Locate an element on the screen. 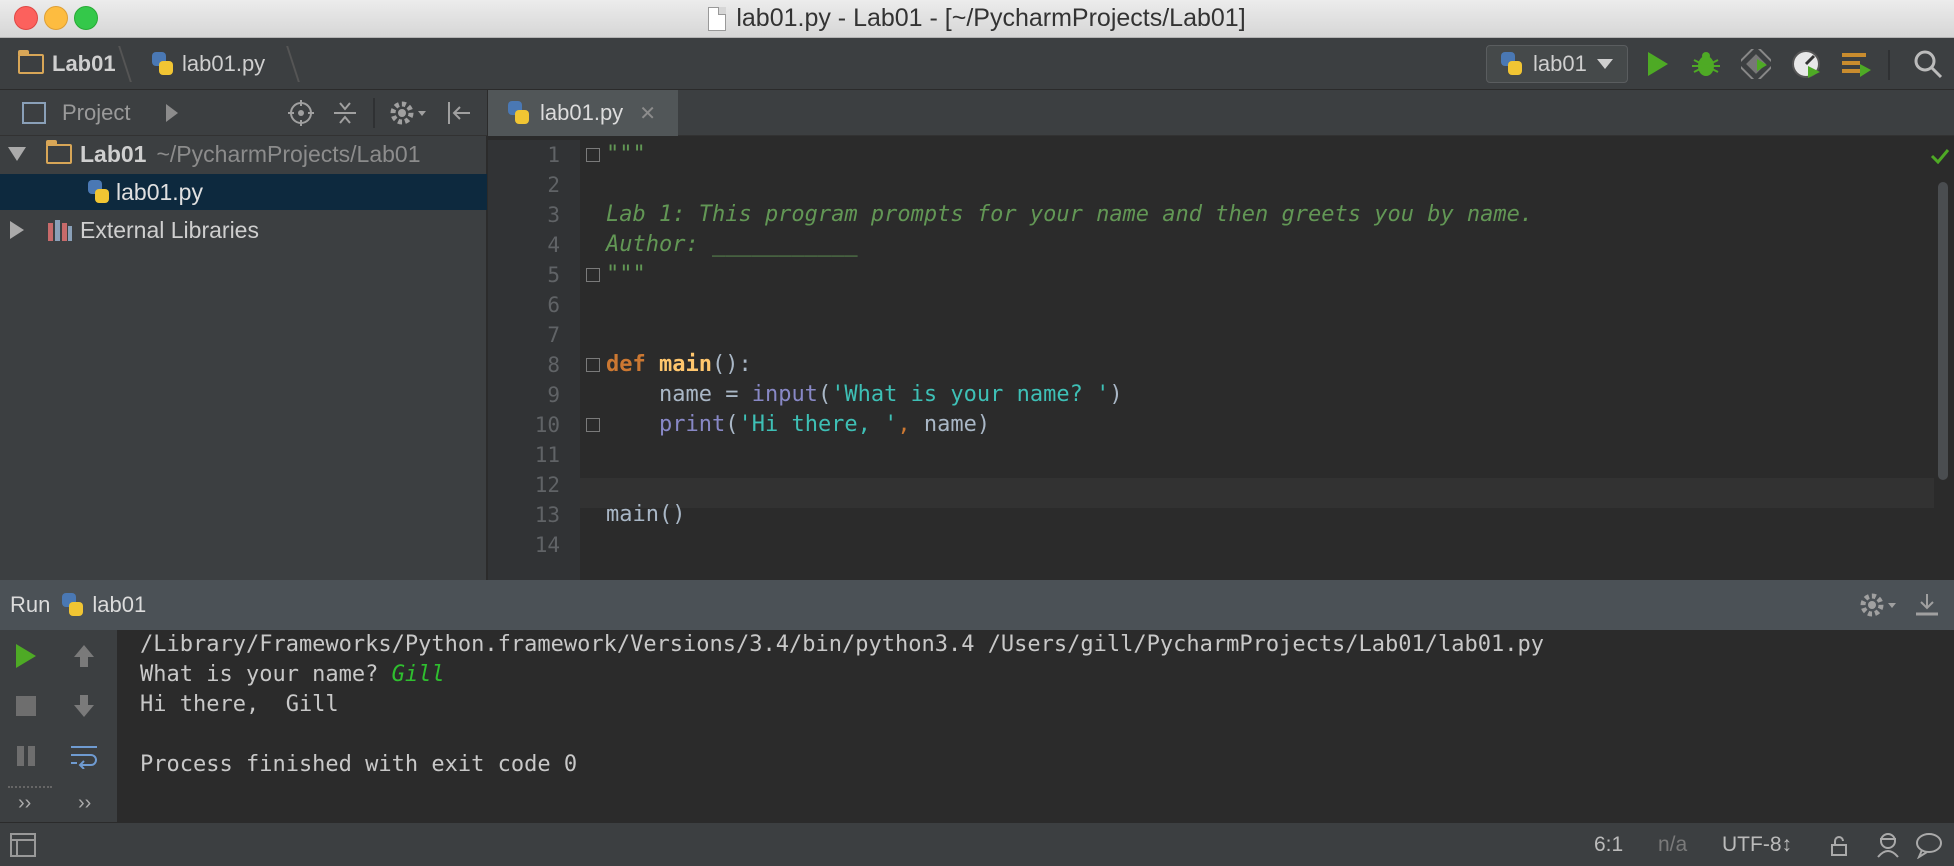 The width and height of the screenshot is (1954, 866). run-with-coverage-button is located at coordinates (1756, 64).